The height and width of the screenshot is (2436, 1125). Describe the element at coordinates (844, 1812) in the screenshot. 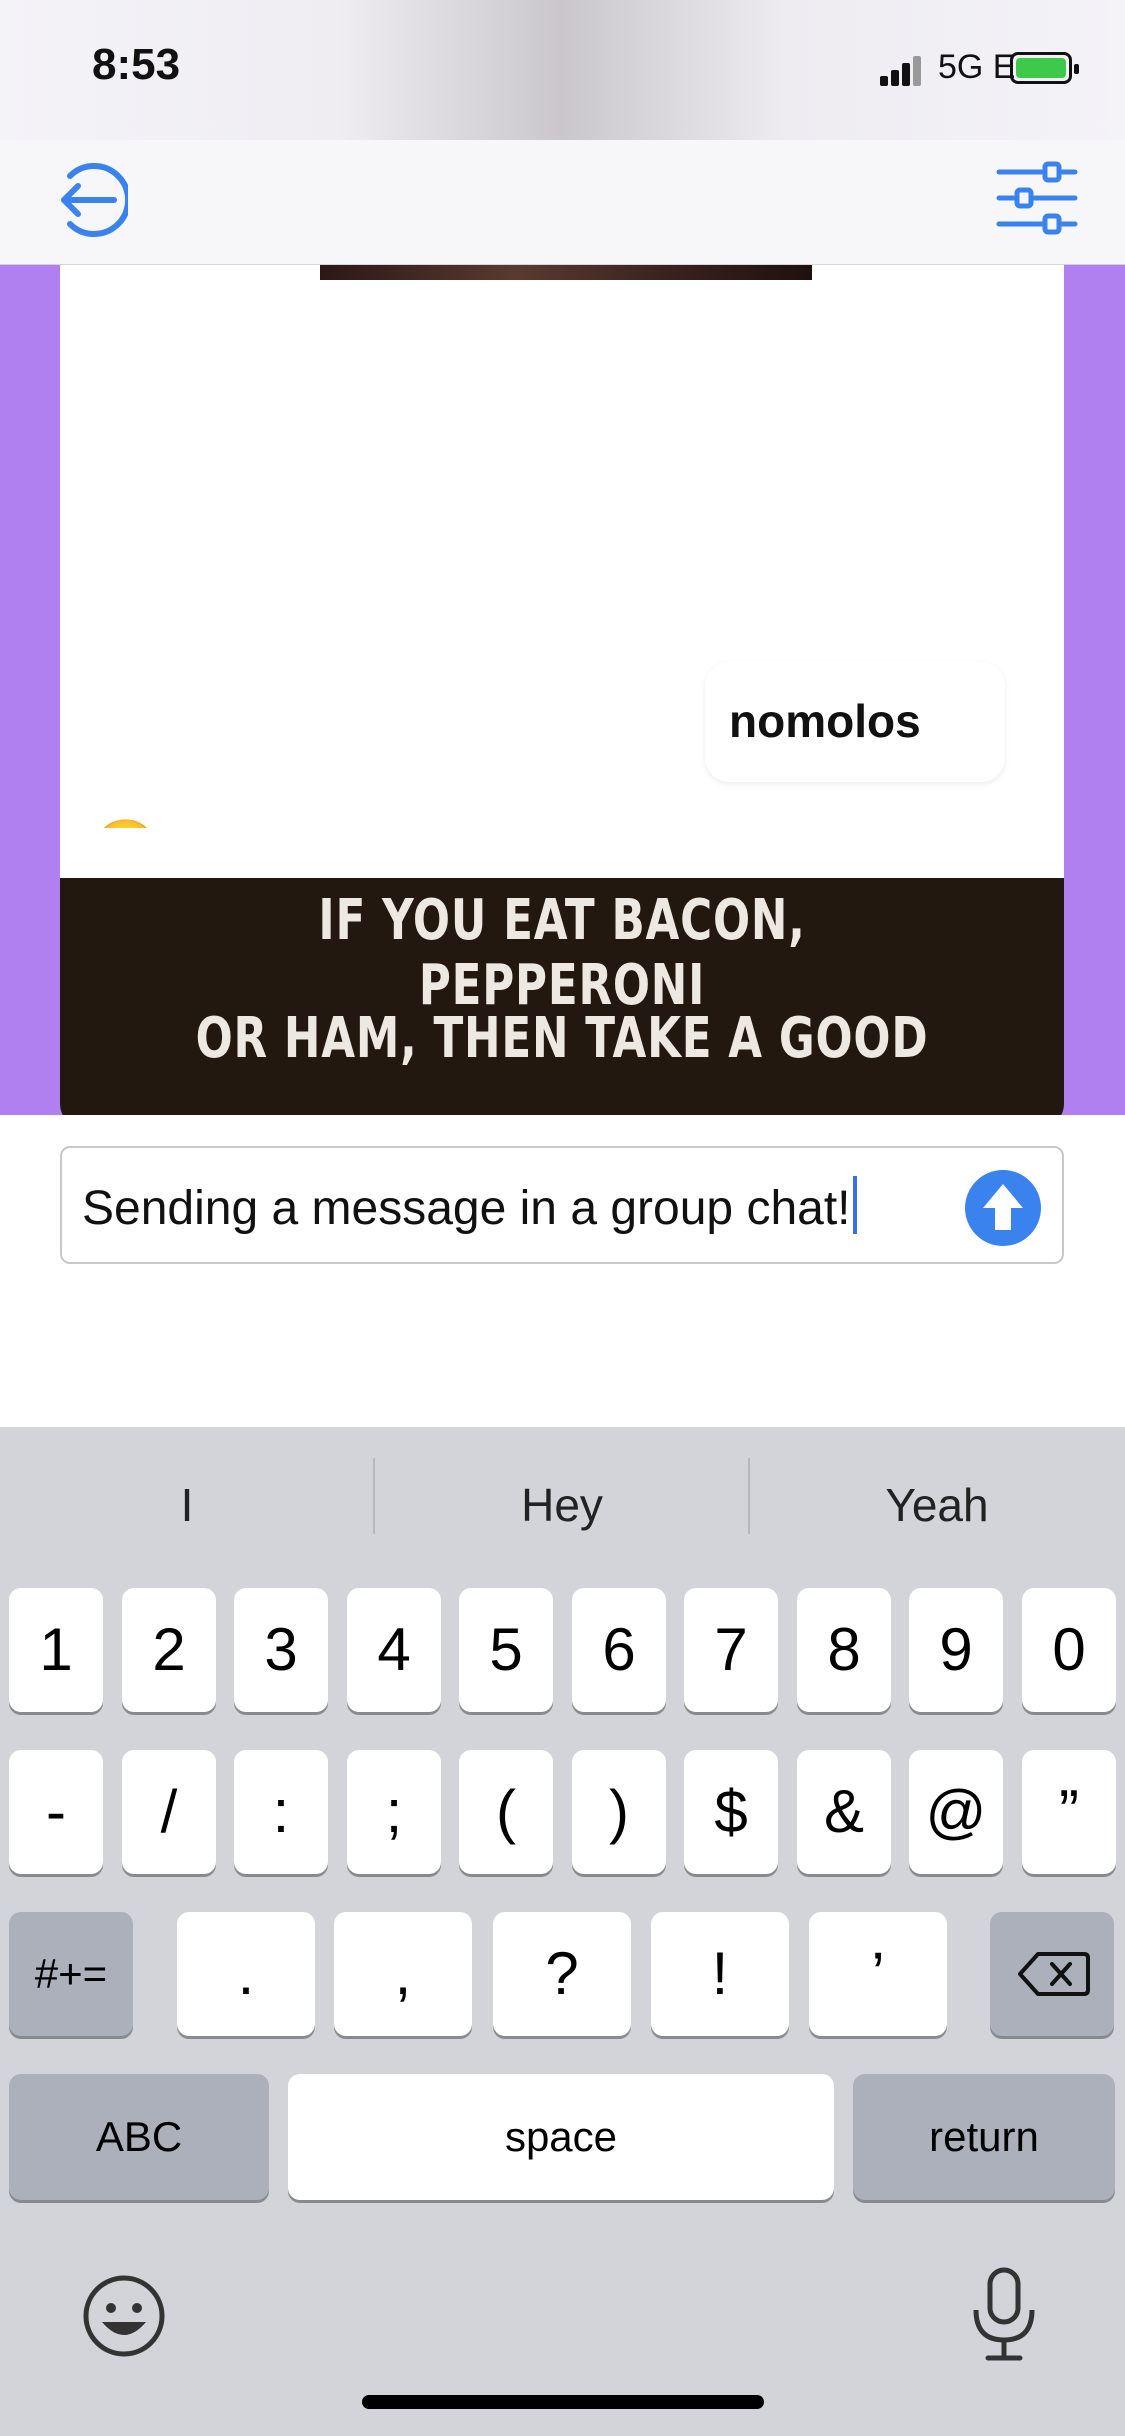

I see `key: &` at that location.